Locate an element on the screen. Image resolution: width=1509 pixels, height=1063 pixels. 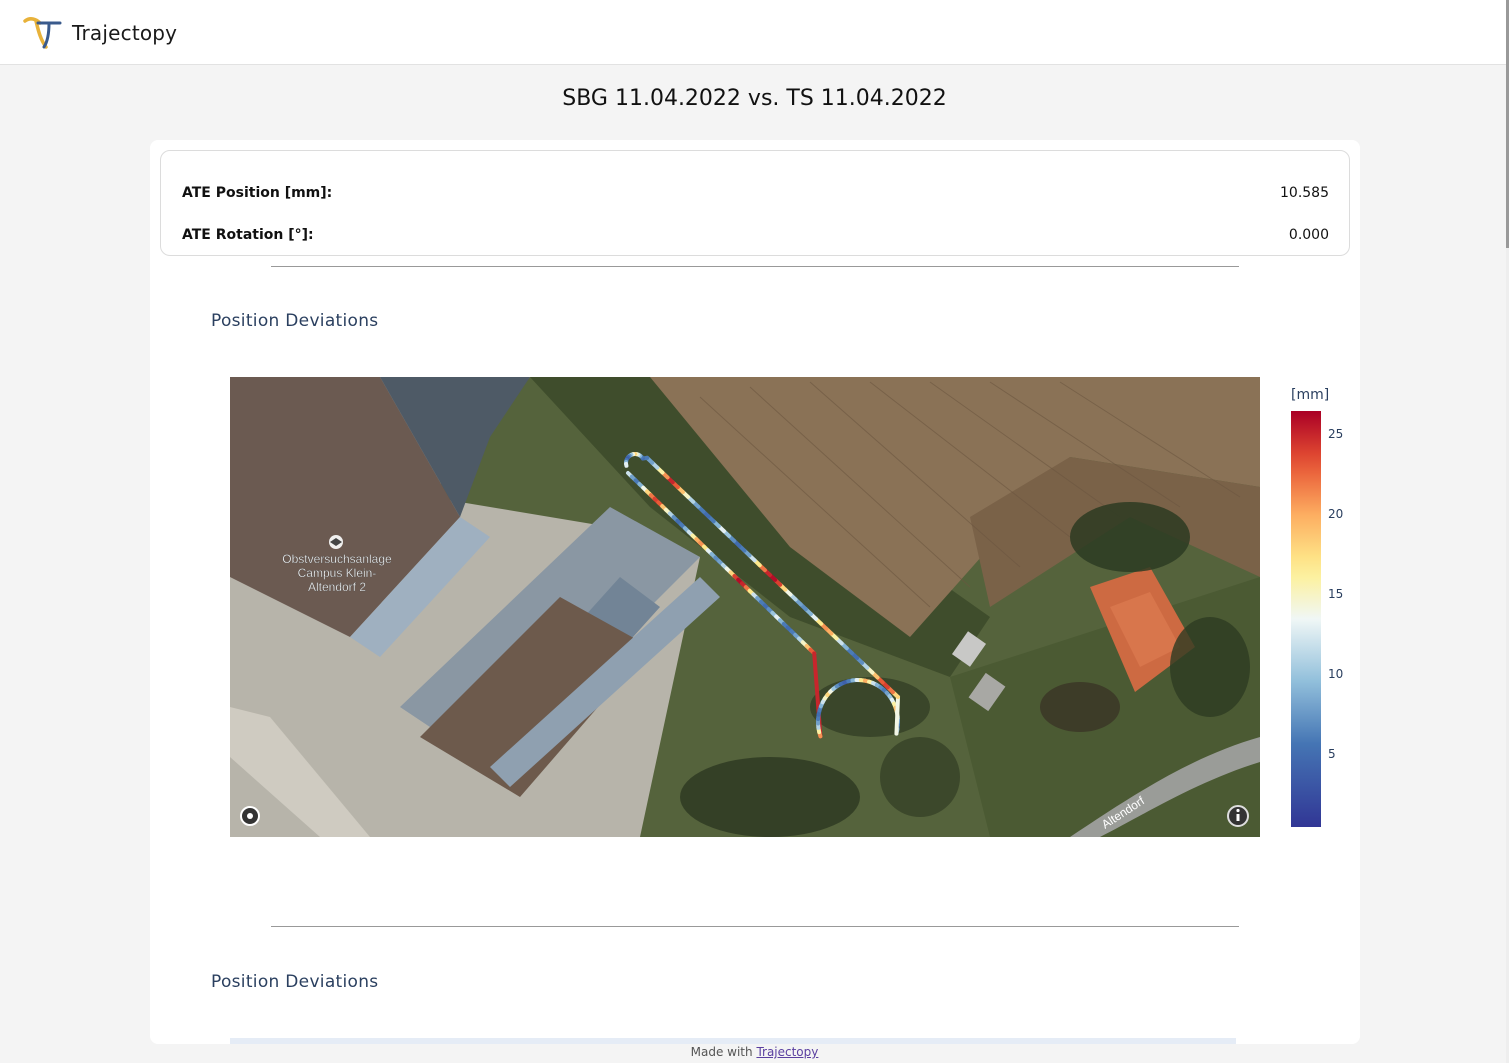
metric-ate-position: ATE Position [mm]: 10.585 is located at coordinates (755, 193).